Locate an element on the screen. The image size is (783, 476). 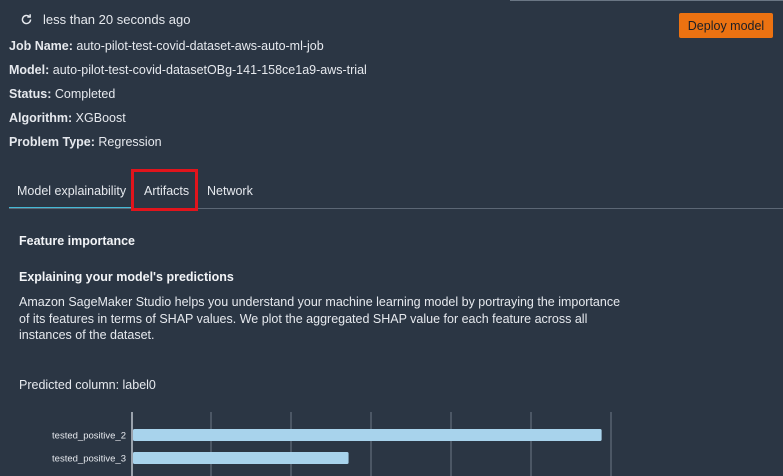
algorithm-label: Algorithm: is located at coordinates (41, 118).